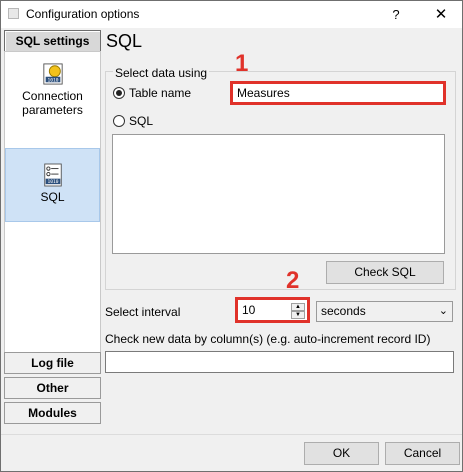 This screenshot has width=463, height=472. Describe the element at coordinates (83, 14) in the screenshot. I see `window-title: Configuration options` at that location.